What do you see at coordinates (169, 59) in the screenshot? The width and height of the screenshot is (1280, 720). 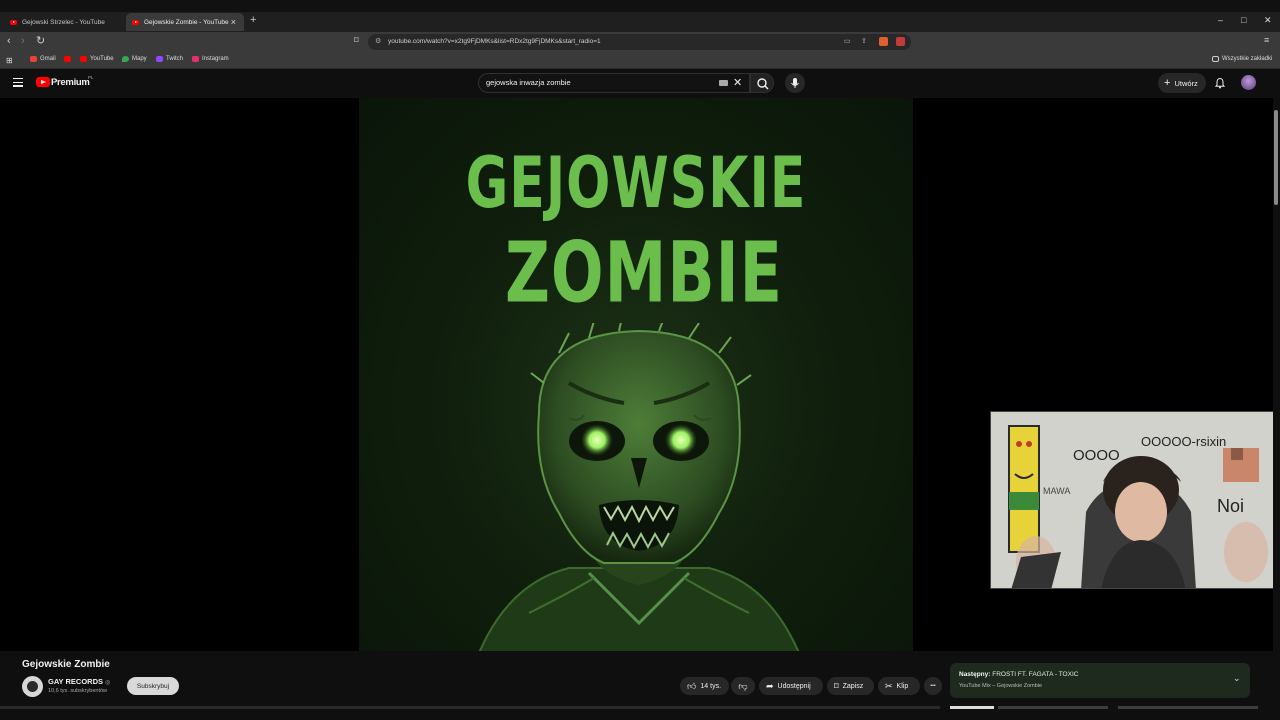 I see `bookmark-twitch: Twitch` at bounding box center [169, 59].